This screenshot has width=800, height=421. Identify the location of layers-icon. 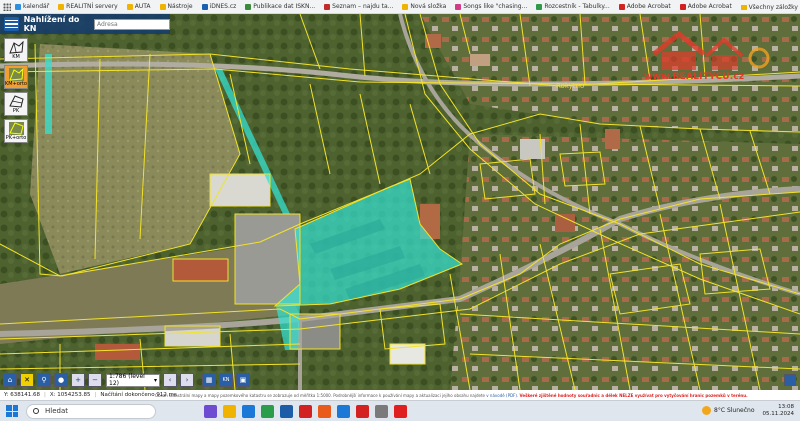
(790, 380).